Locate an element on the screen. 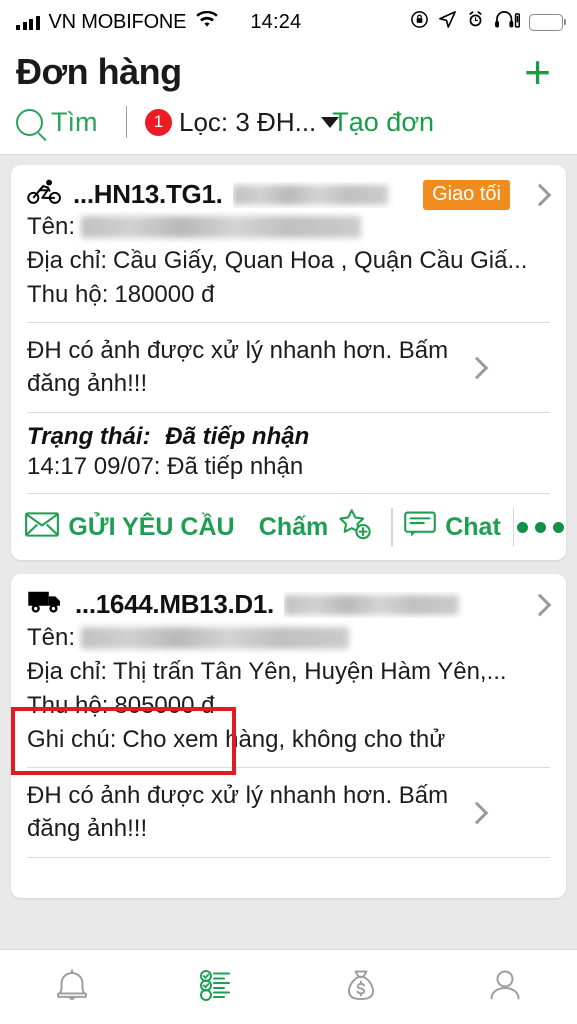 This screenshot has width=577, height=1024. create-order-button: Tạo đơn is located at coordinates (383, 122).